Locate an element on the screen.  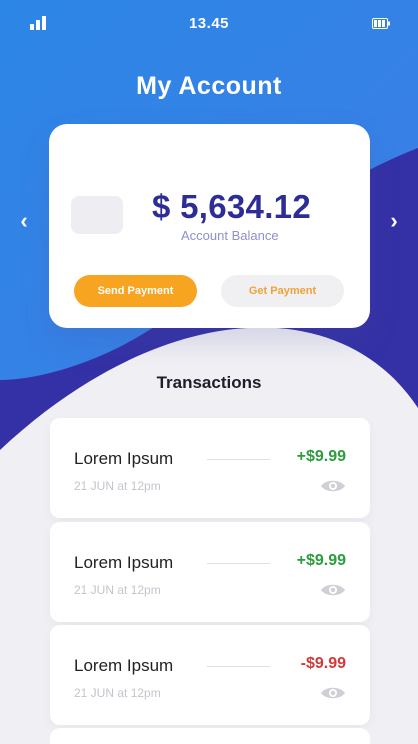
status-time: 13.45 is located at coordinates (209, 23).